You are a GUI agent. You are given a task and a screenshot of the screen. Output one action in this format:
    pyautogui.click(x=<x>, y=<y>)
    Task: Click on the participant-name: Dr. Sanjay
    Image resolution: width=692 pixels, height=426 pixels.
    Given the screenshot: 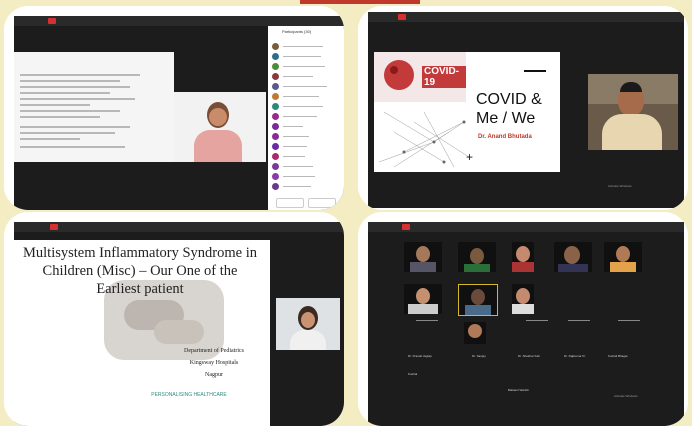 What is the action you would take?
    pyautogui.click(x=479, y=356)
    